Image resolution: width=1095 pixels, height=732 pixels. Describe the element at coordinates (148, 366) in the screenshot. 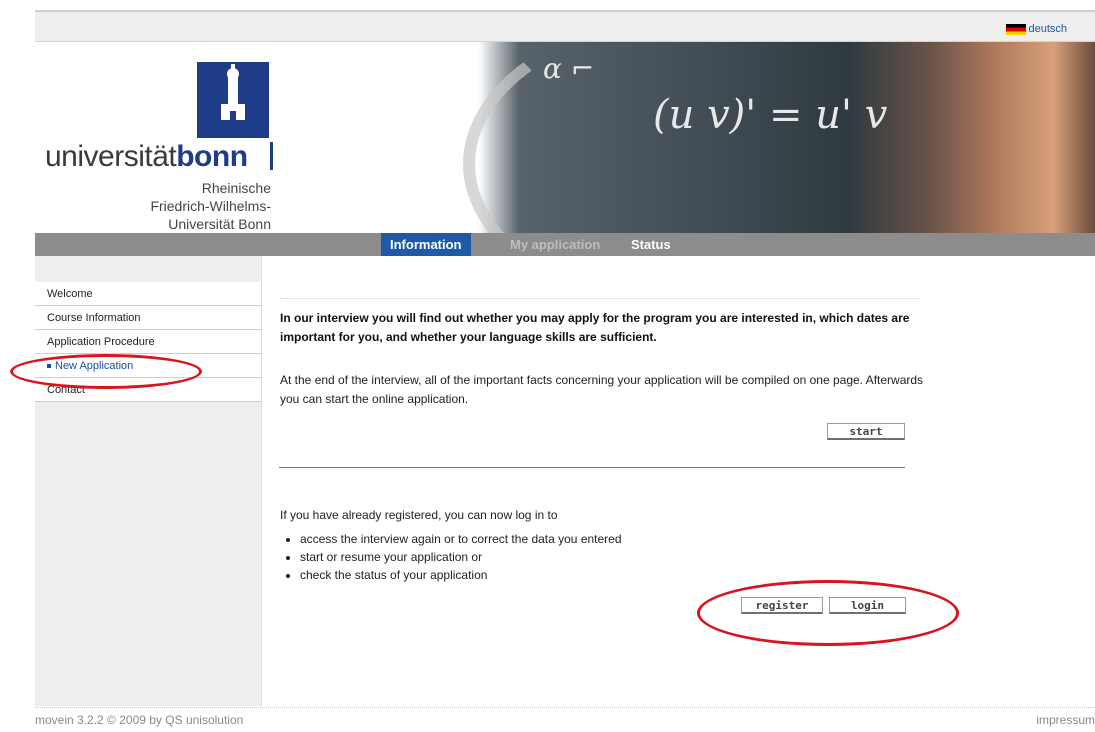

I see `sidebar-item-new-application: New Application` at that location.